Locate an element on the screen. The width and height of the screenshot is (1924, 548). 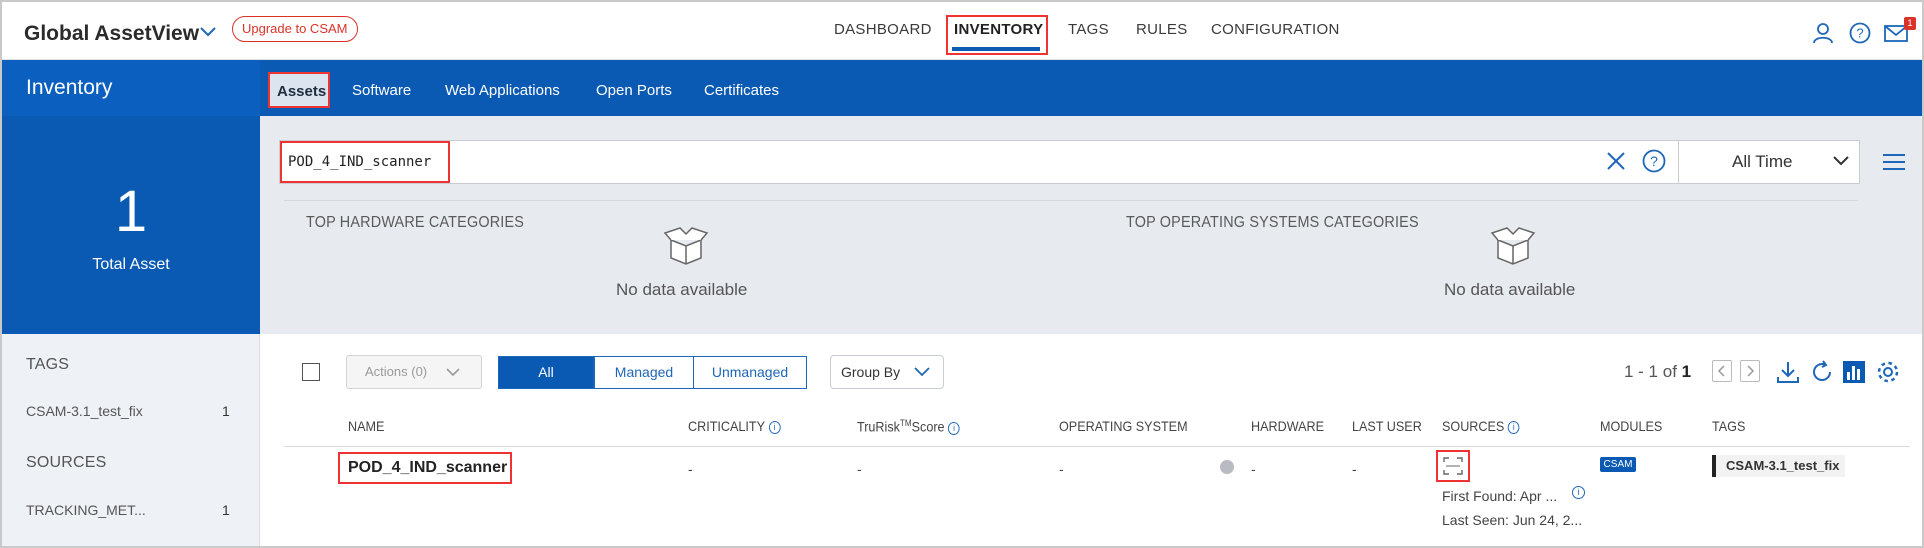
search-input is located at coordinates (979, 162).